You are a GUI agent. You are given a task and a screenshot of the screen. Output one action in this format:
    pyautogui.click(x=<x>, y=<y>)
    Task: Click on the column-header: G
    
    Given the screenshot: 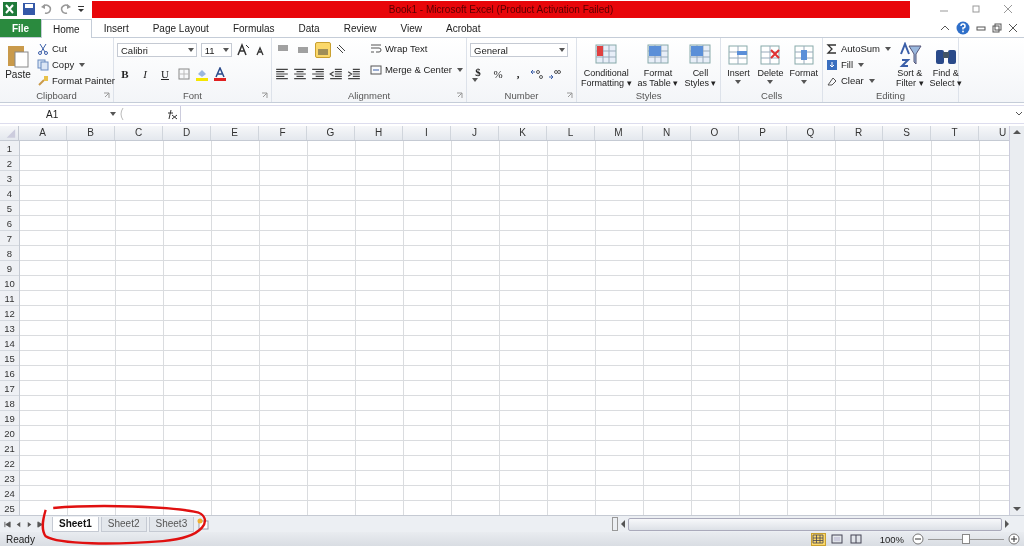 What is the action you would take?
    pyautogui.click(x=331, y=132)
    